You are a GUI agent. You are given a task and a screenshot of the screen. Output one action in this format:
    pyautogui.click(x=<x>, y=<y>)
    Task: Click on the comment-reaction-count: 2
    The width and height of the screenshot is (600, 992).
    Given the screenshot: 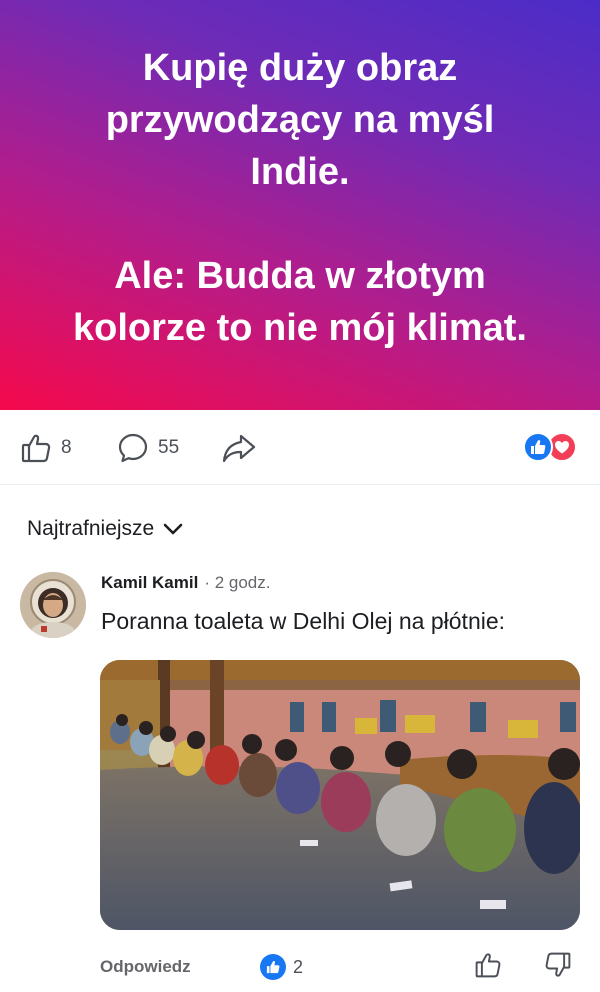 What is the action you would take?
    pyautogui.click(x=298, y=966)
    